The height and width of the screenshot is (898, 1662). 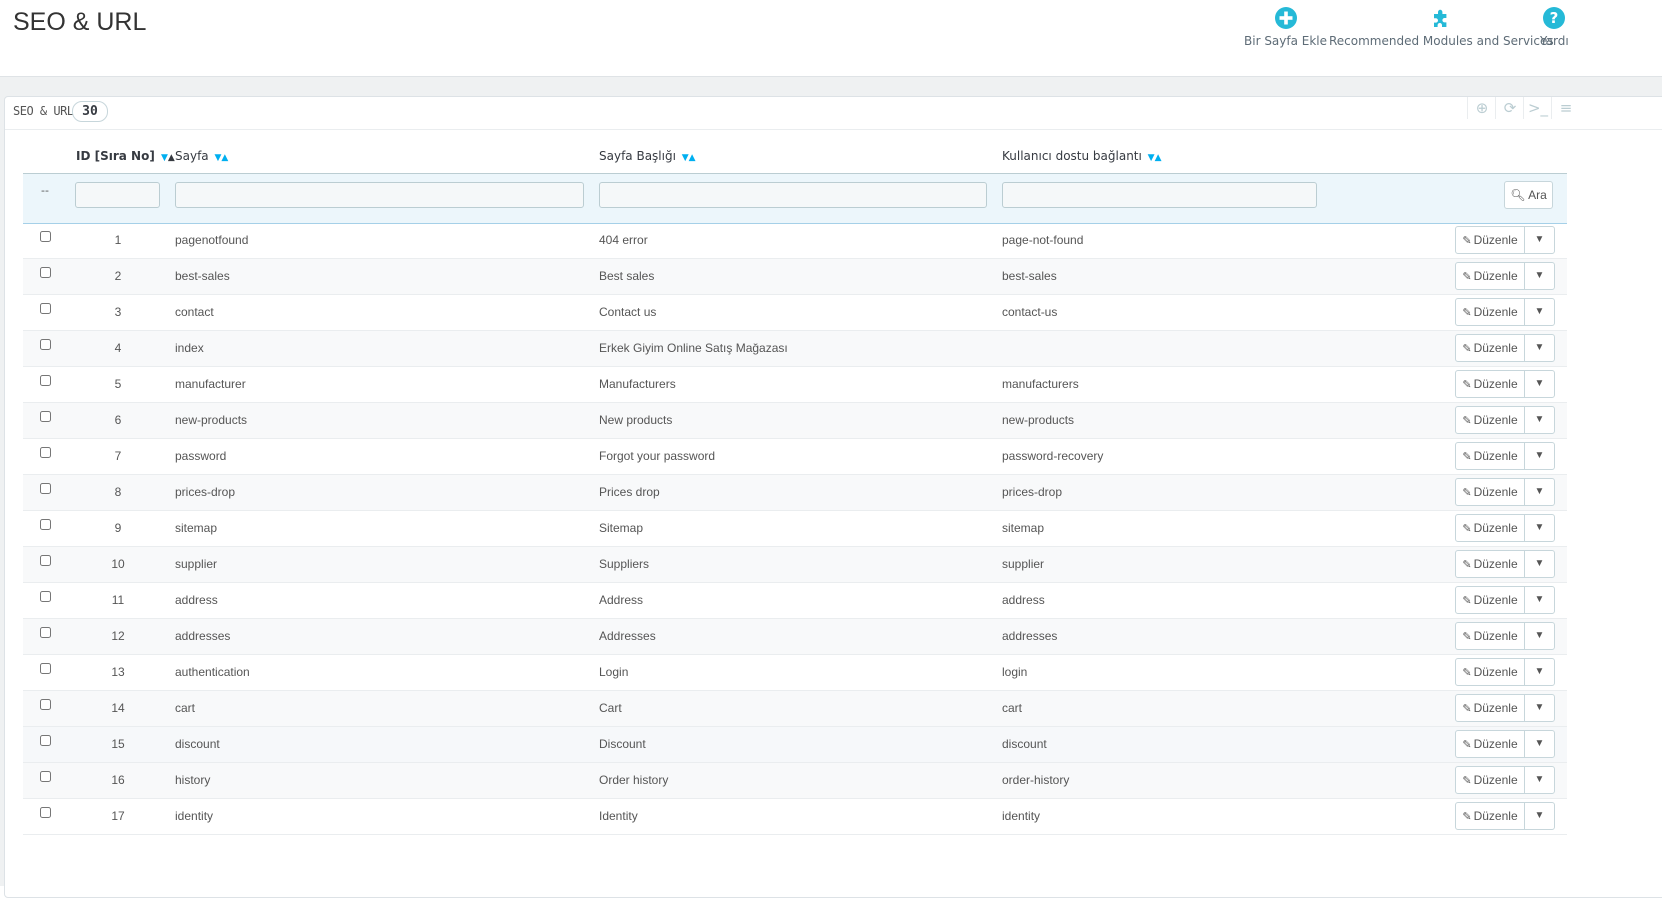 I want to click on filter-friendly-url-input, so click(x=1159, y=195).